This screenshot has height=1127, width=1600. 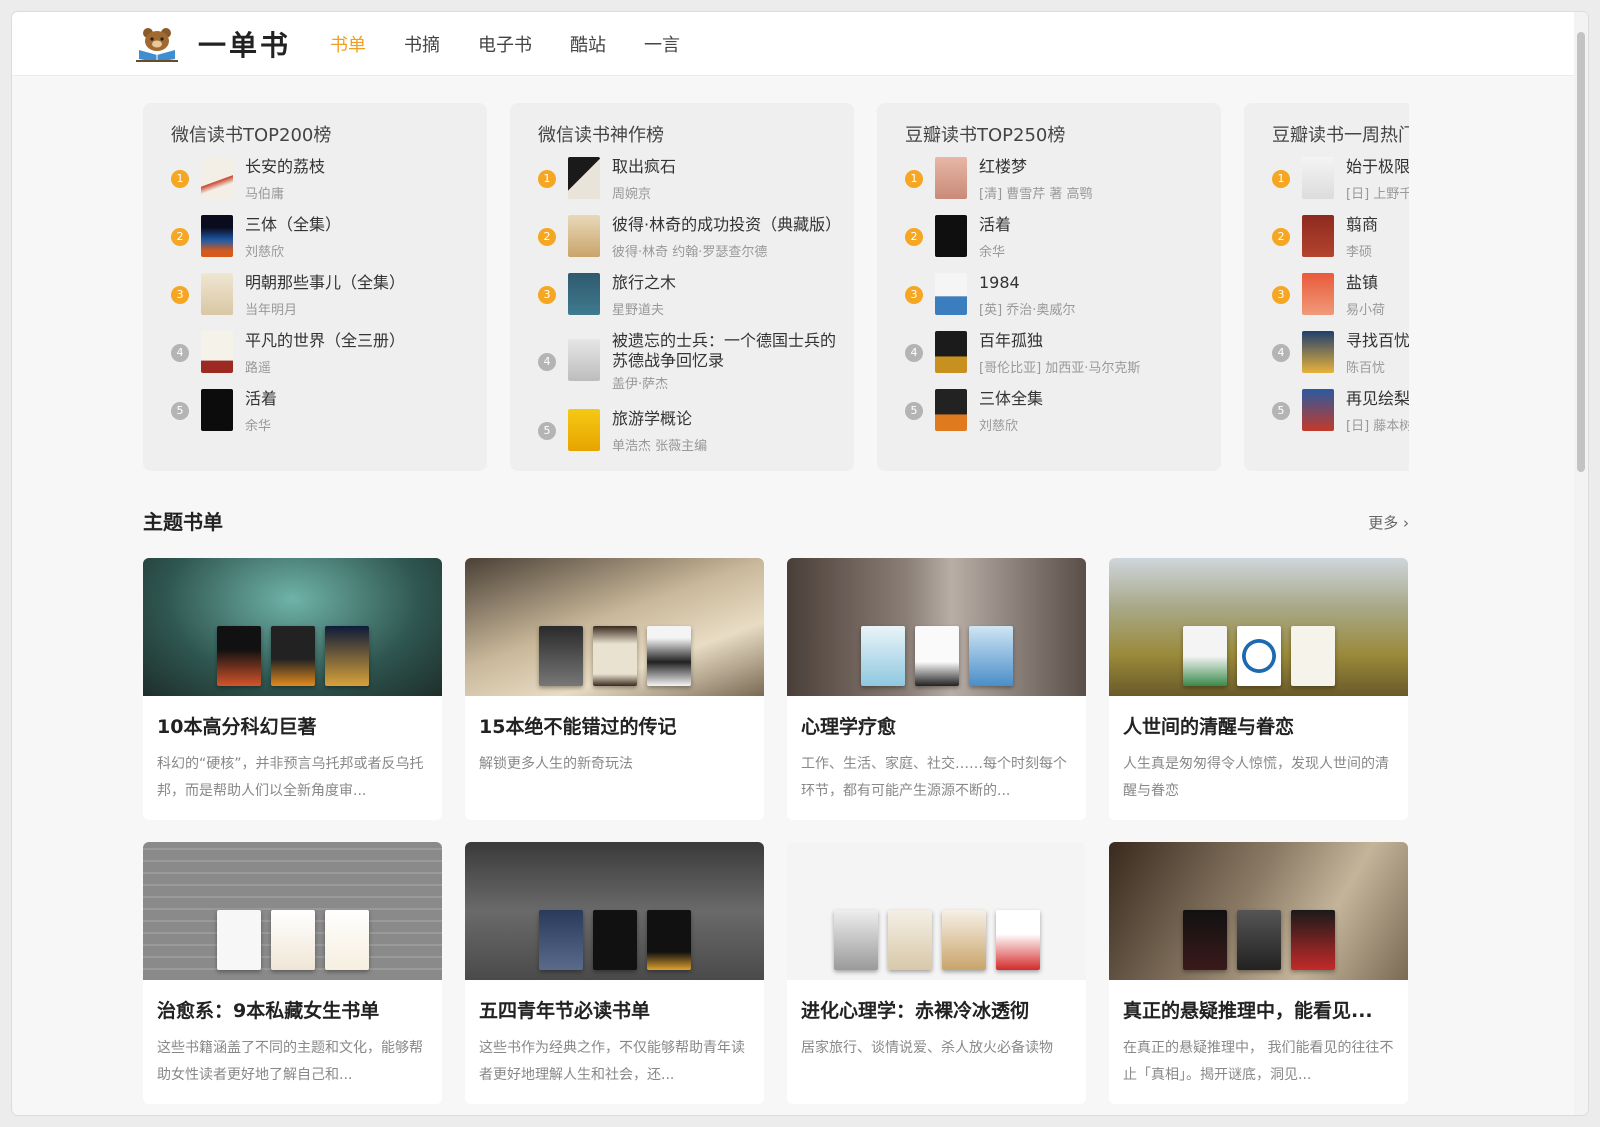 I want to click on ranking-item: 5 旅游学概论 单浩杰 张薇主编, so click(x=696, y=438).